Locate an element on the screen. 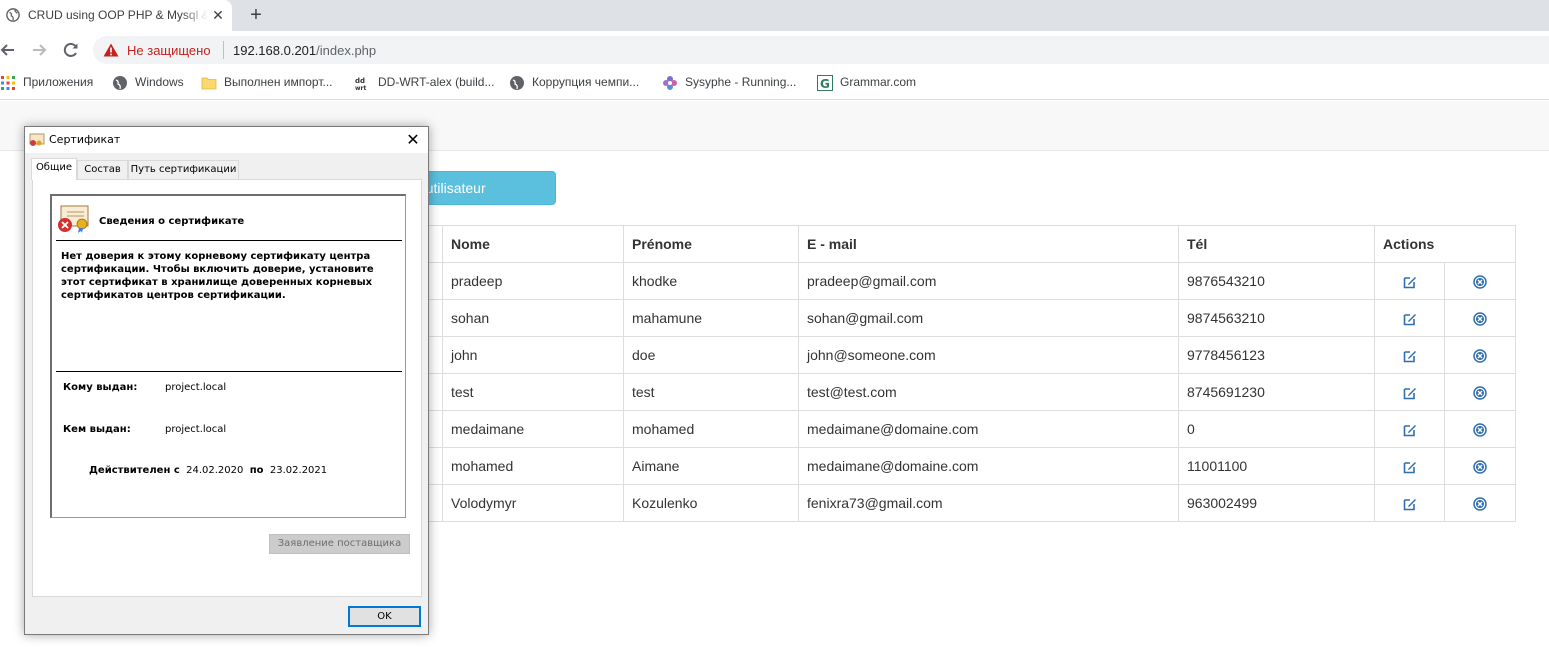 The height and width of the screenshot is (657, 1549). header-prenom: Prénome is located at coordinates (711, 244).